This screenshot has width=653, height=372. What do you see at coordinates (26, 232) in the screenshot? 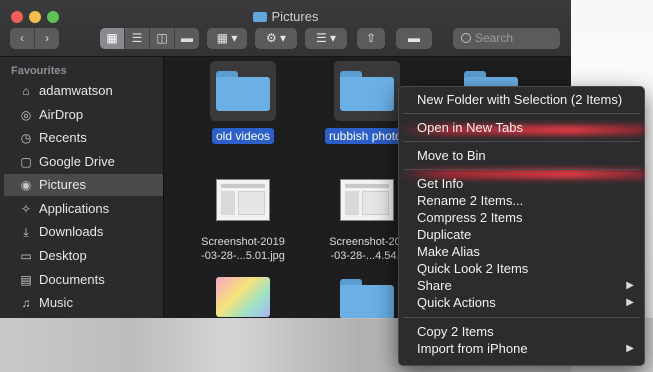
I see `download-icon: ⤓` at bounding box center [26, 232].